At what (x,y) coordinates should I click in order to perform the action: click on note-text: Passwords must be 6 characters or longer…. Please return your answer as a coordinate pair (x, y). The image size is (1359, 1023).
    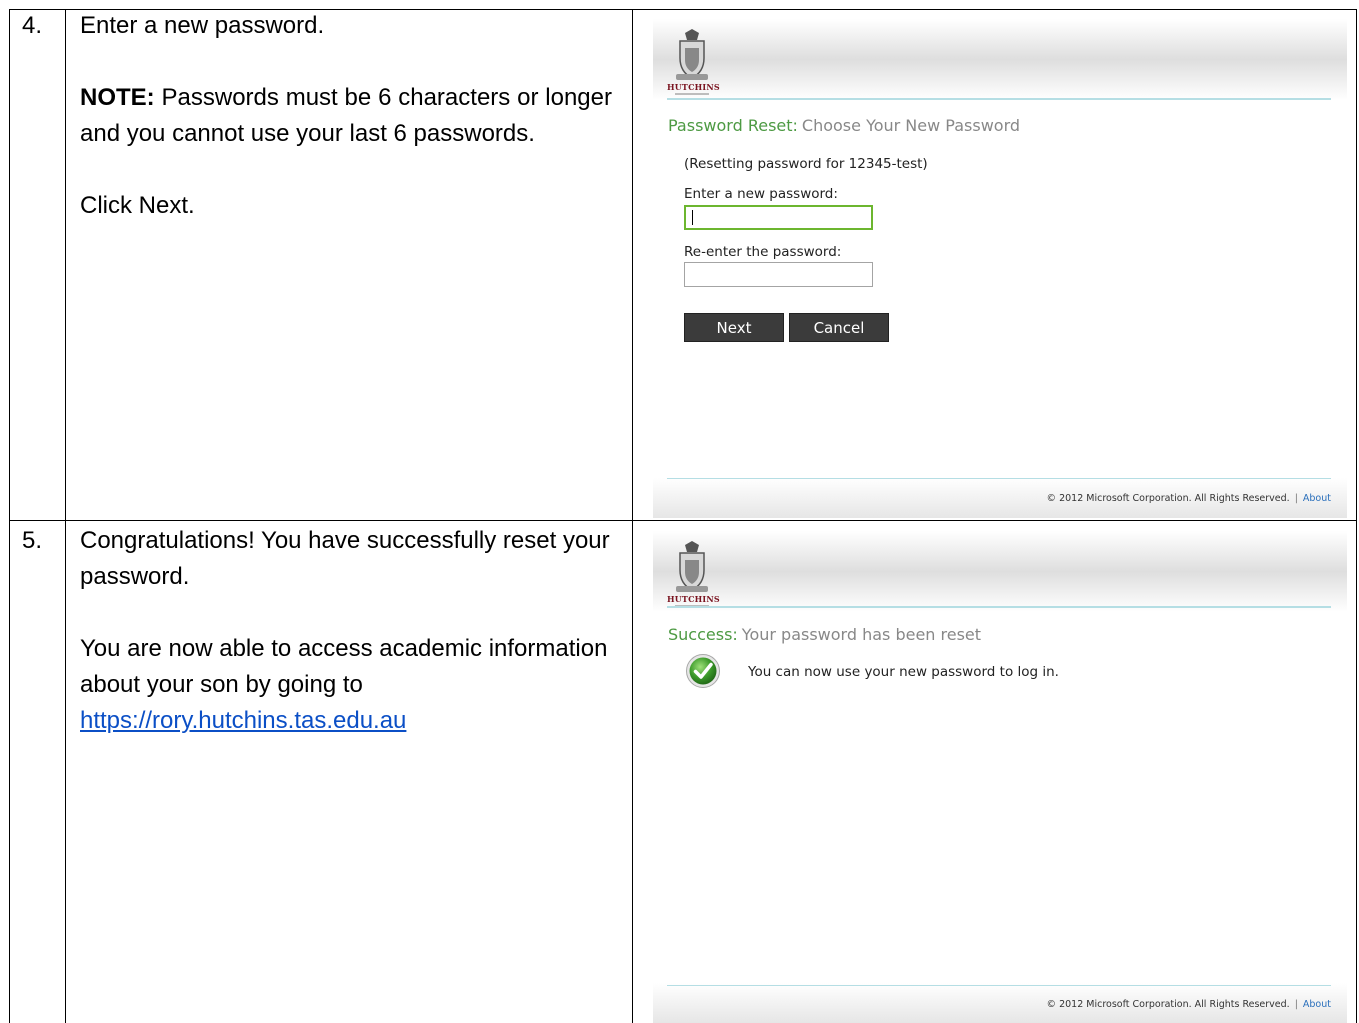
    Looking at the image, I should click on (346, 115).